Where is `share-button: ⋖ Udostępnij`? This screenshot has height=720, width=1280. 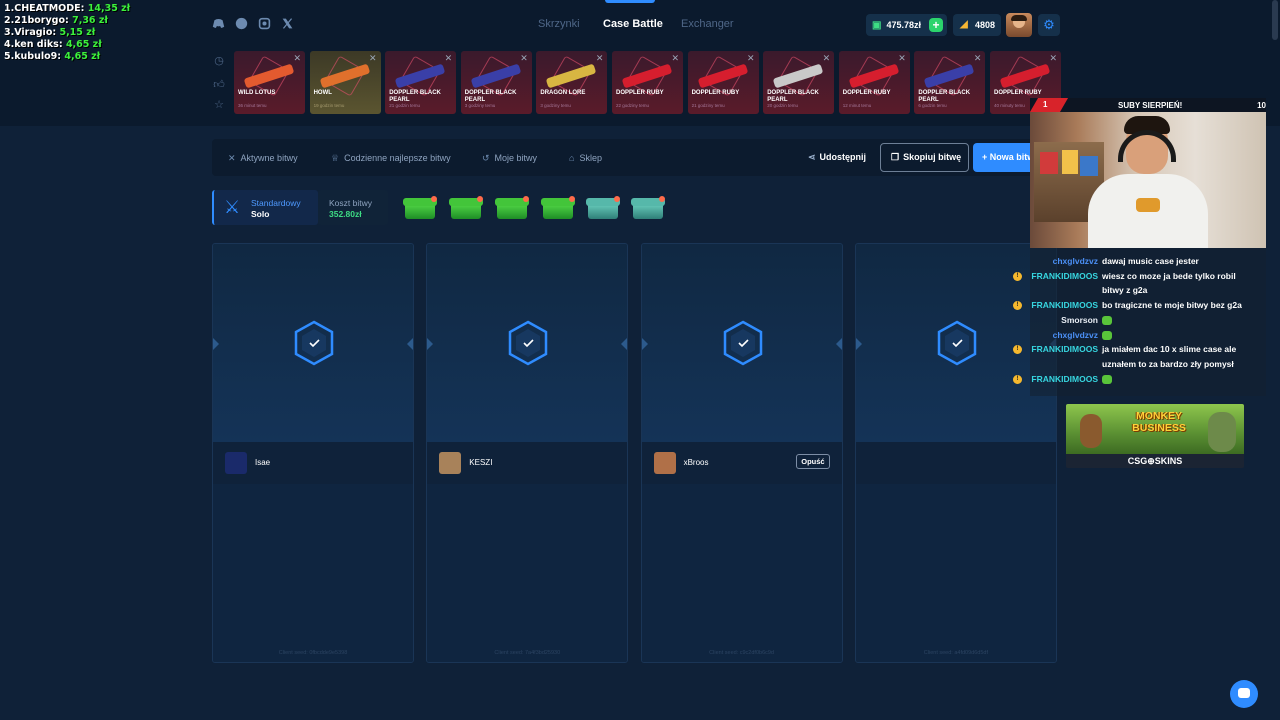
share-button: ⋖ Udostępnij is located at coordinates (837, 157).